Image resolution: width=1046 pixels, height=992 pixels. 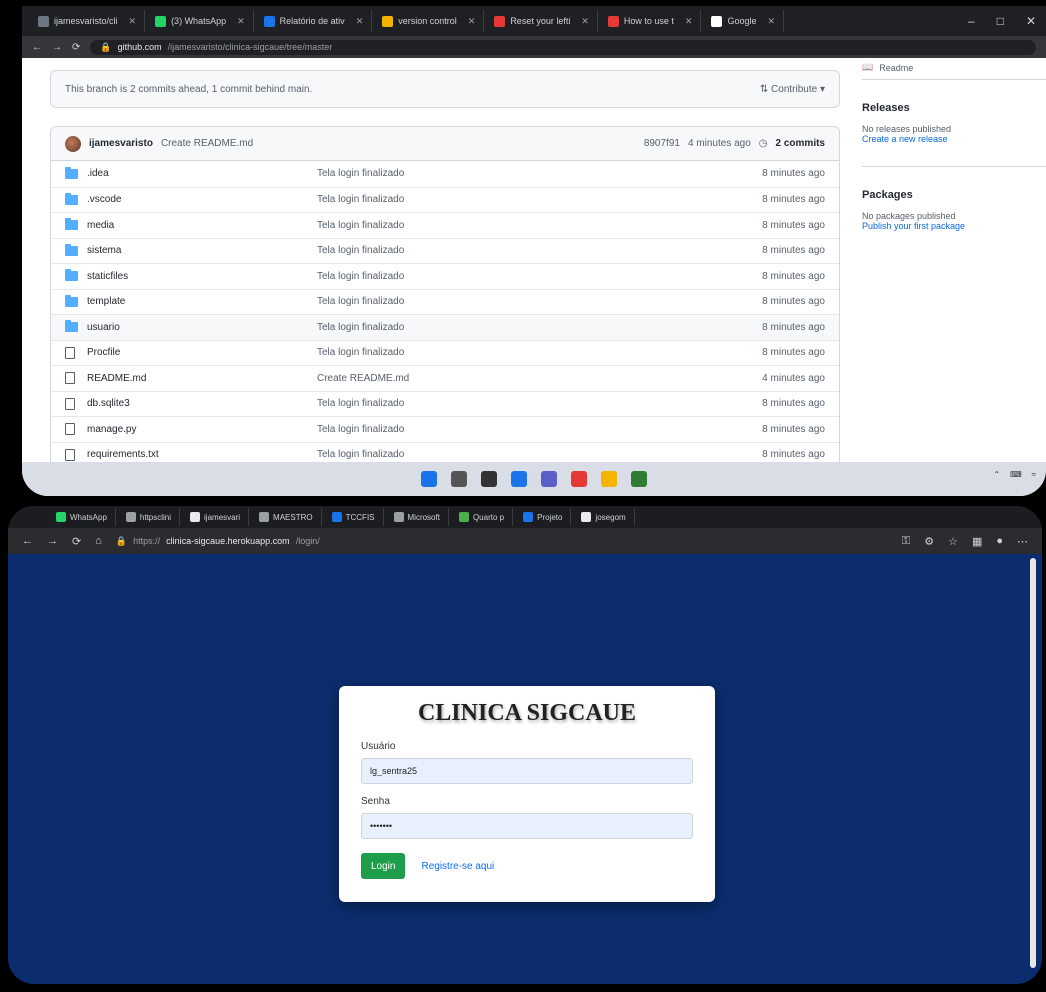 I want to click on top-tab: Reset your lefti ✕, so click(x=542, y=21).